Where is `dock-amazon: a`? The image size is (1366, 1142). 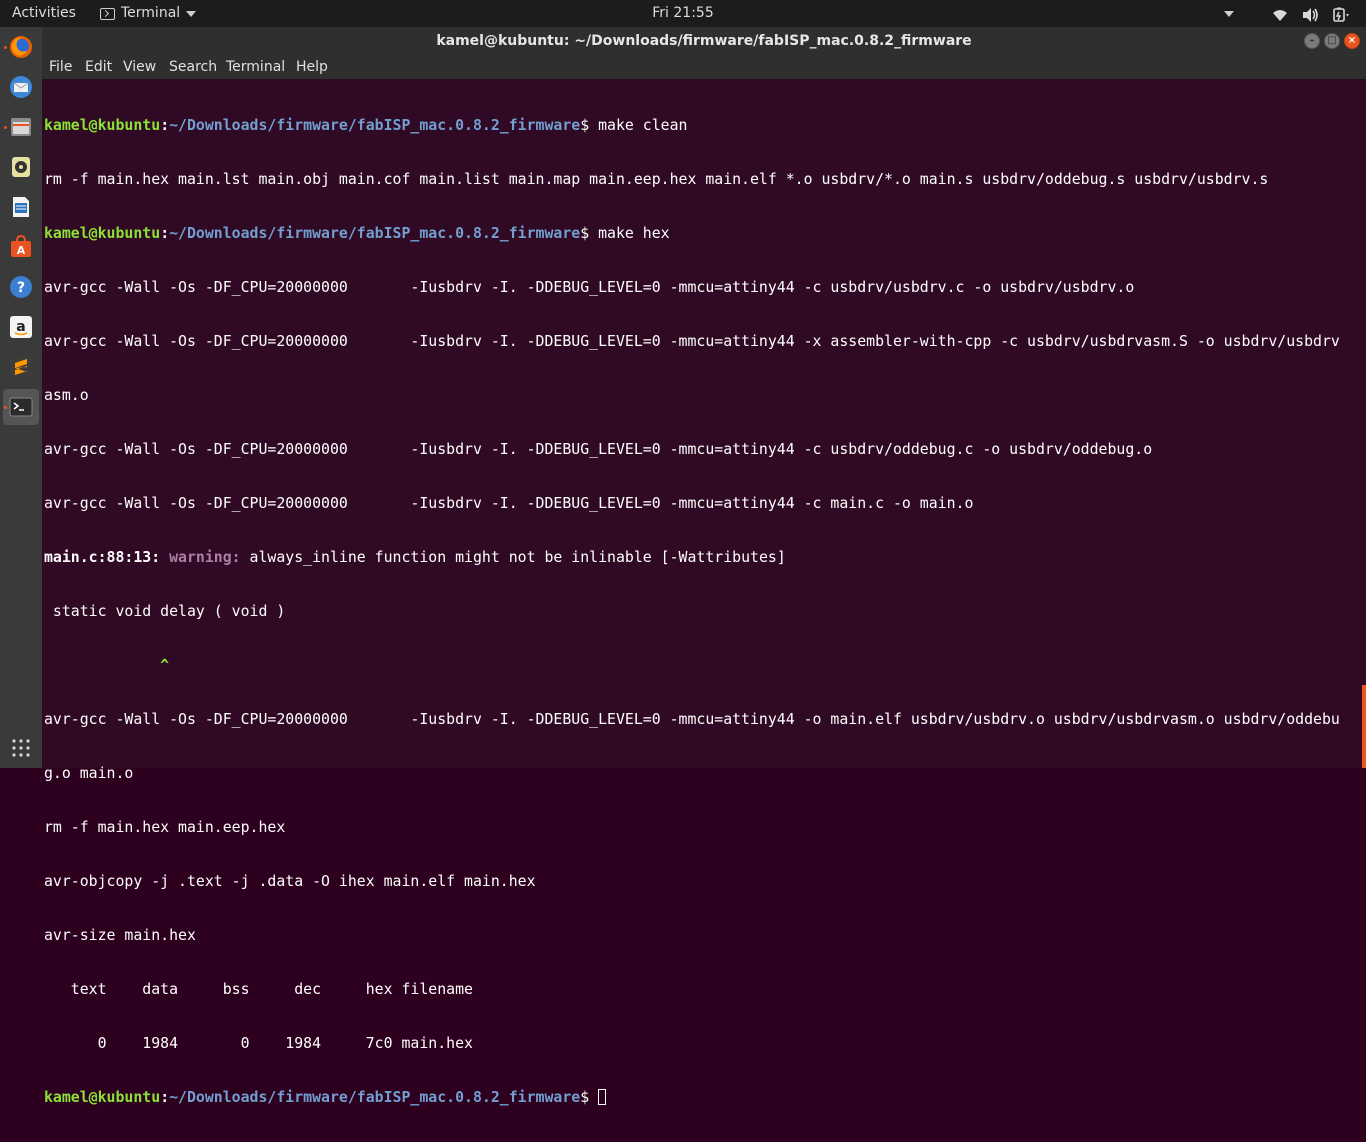
dock-amazon: a is located at coordinates (21, 327).